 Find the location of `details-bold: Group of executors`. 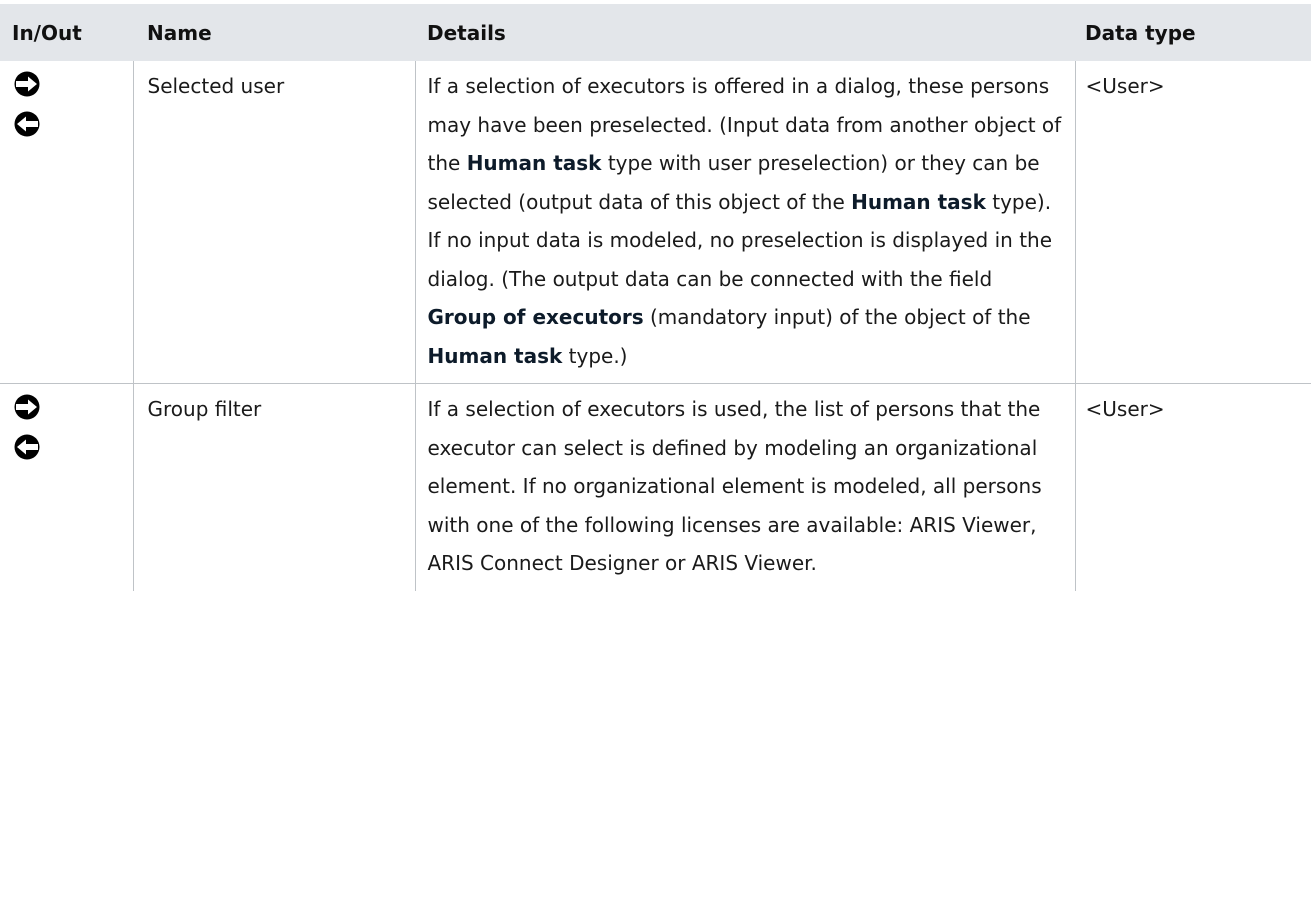

details-bold: Group of executors is located at coordinates (535, 317).